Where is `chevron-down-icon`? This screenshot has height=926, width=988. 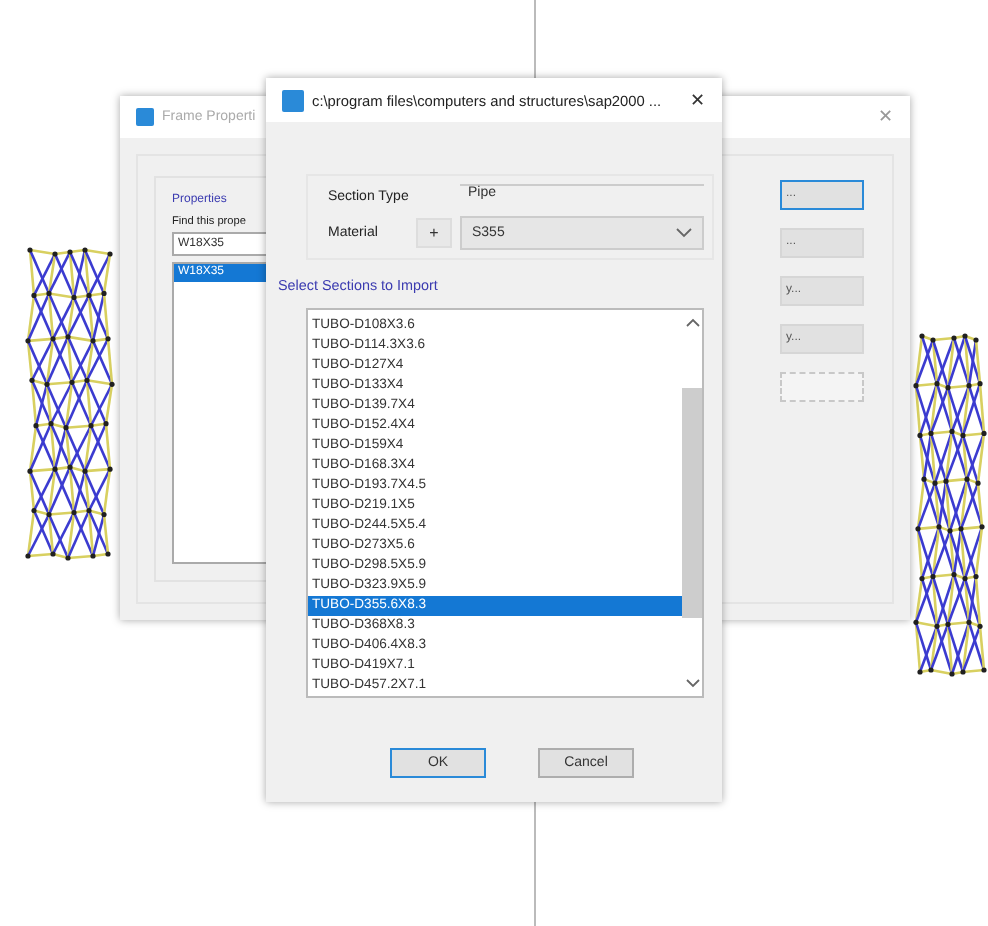 chevron-down-icon is located at coordinates (684, 233).